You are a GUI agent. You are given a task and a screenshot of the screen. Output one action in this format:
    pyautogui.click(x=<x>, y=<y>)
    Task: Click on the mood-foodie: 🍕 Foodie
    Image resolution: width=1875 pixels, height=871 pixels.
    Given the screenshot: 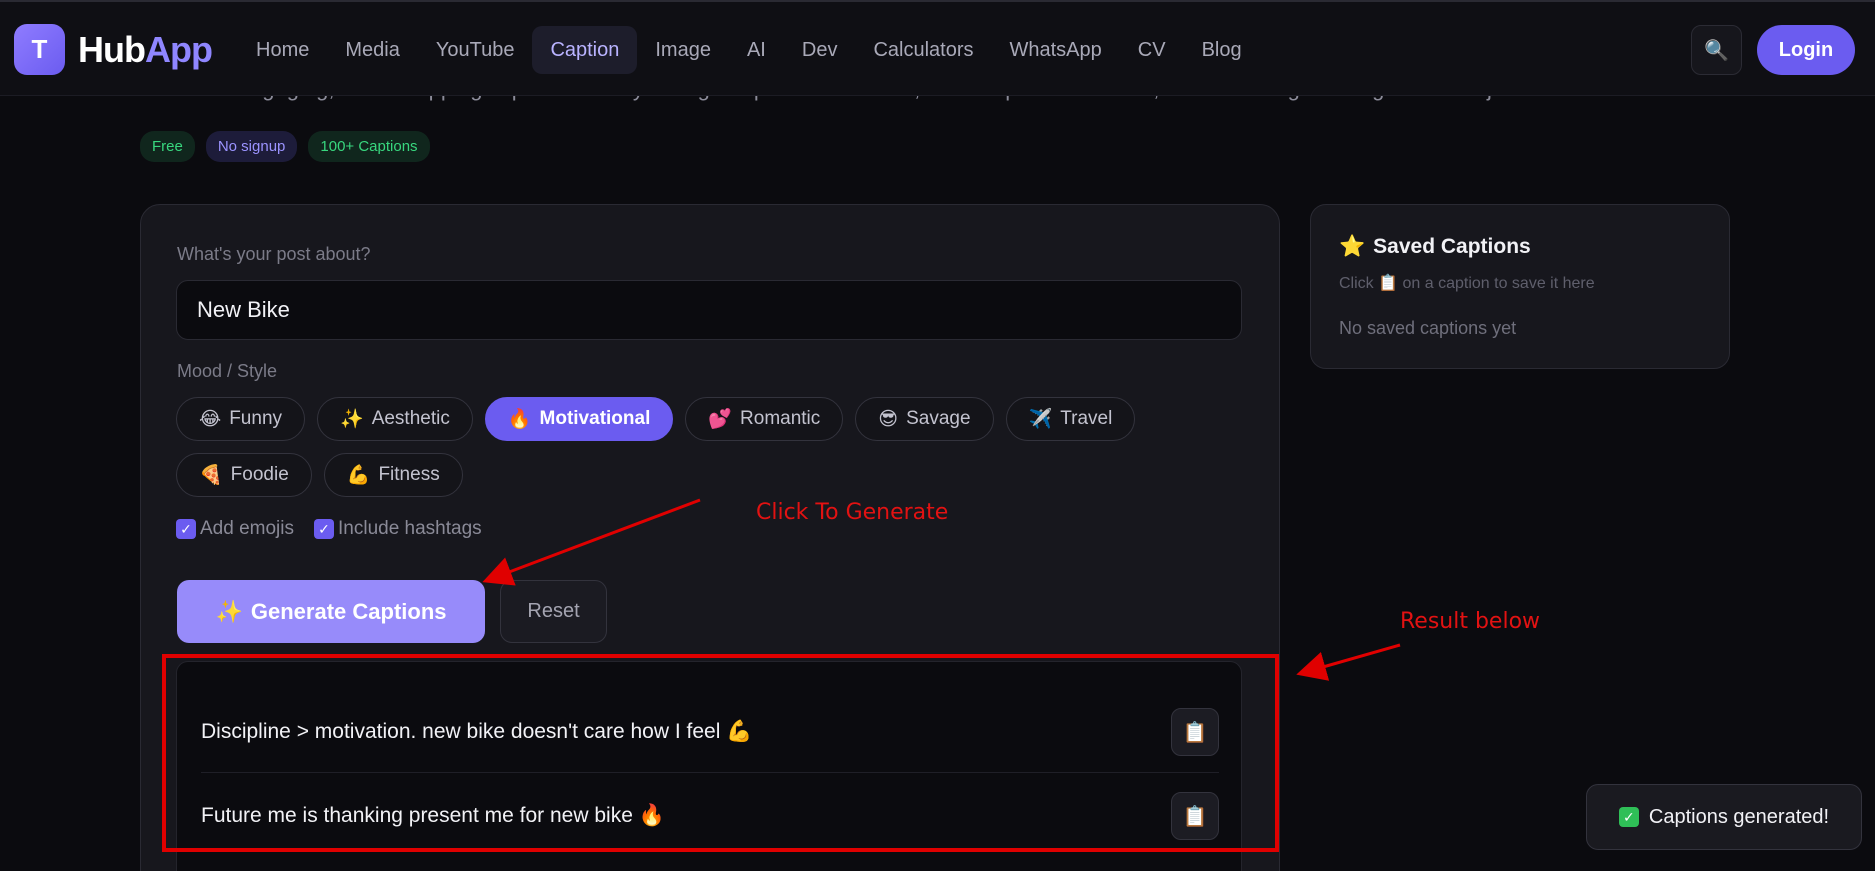 What is the action you would take?
    pyautogui.click(x=244, y=475)
    